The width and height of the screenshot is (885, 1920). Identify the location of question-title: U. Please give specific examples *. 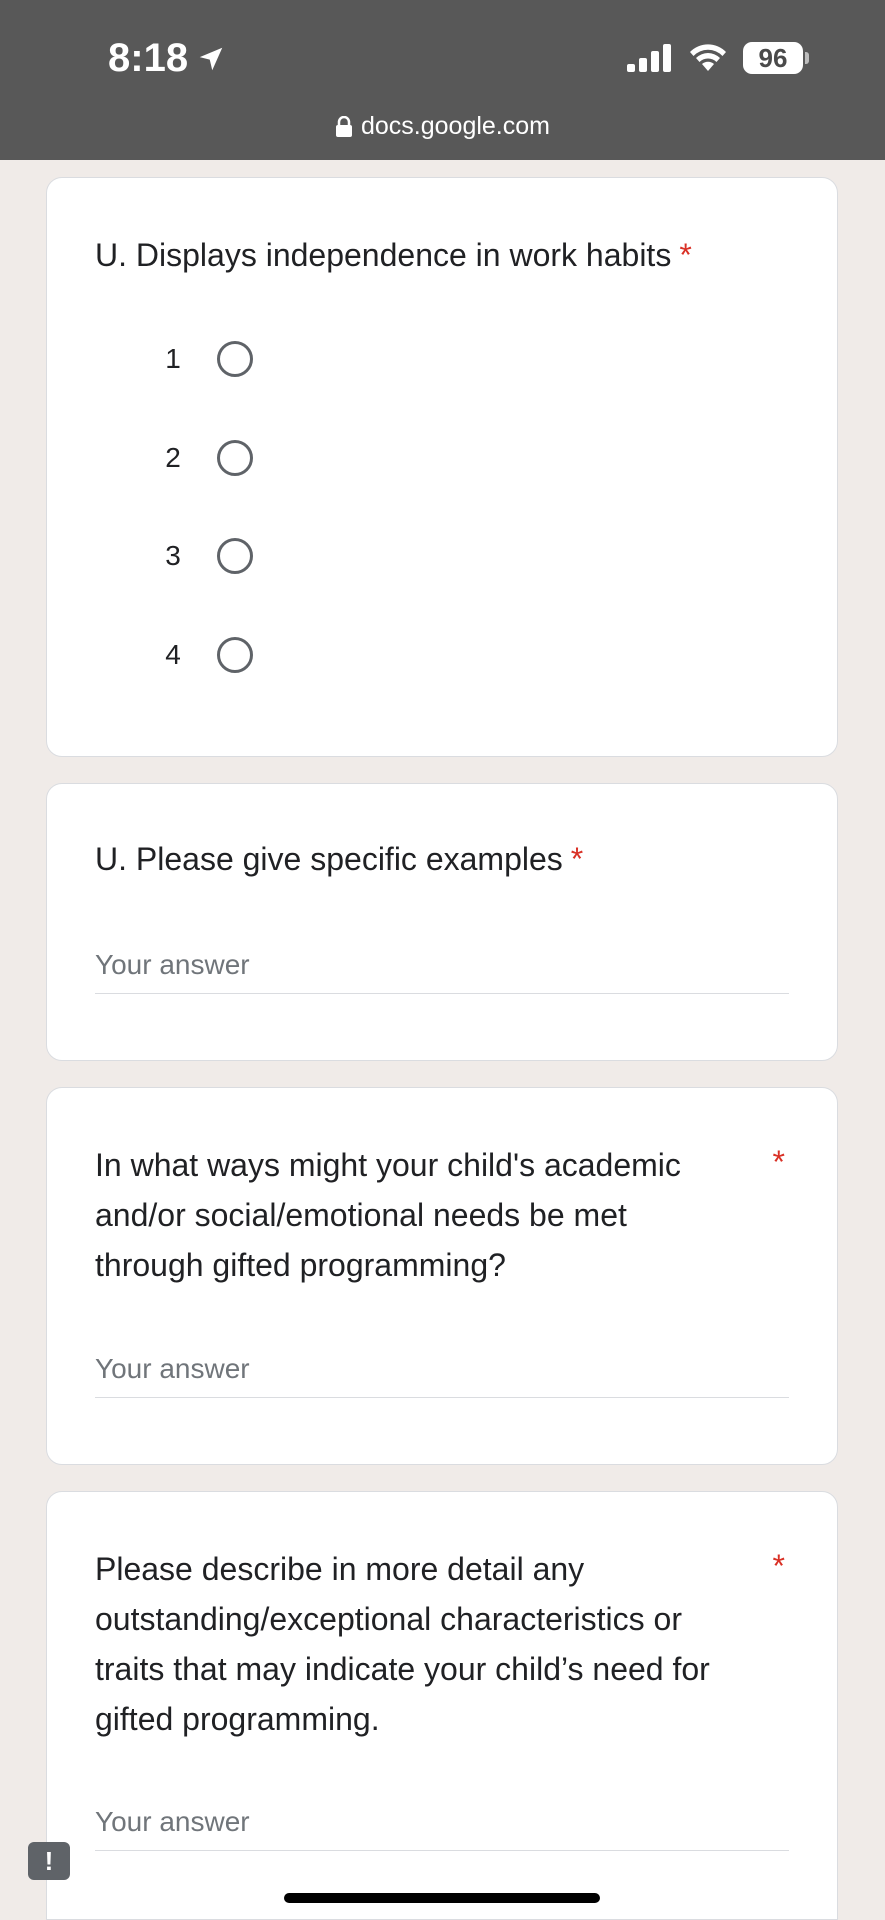
(339, 859).